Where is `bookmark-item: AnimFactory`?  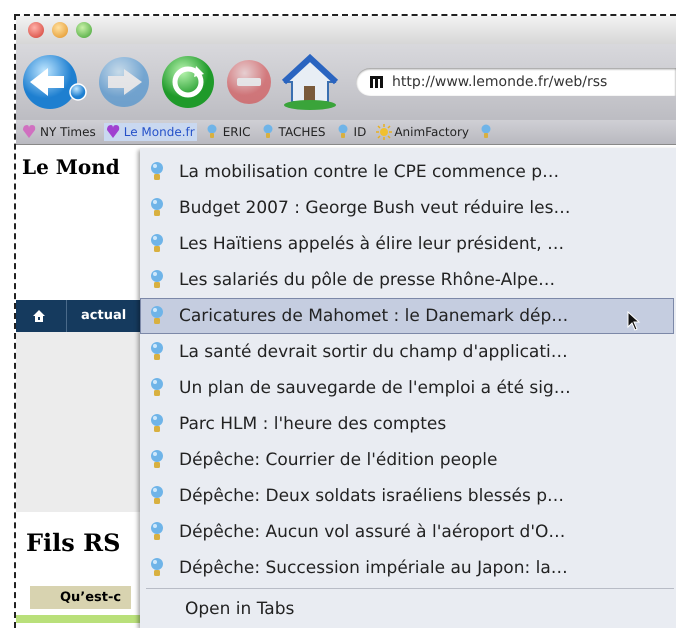
bookmark-item: AnimFactory is located at coordinates (422, 132).